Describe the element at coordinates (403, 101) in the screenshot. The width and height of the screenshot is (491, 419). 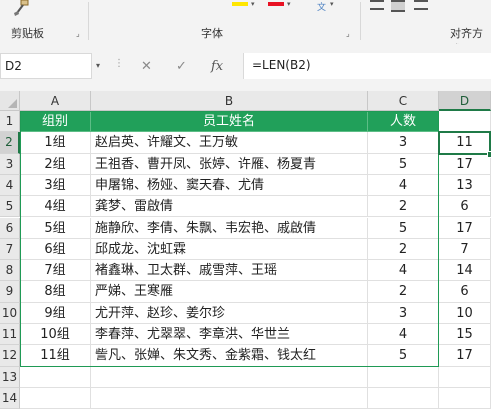
I see `column-header-c: C` at that location.